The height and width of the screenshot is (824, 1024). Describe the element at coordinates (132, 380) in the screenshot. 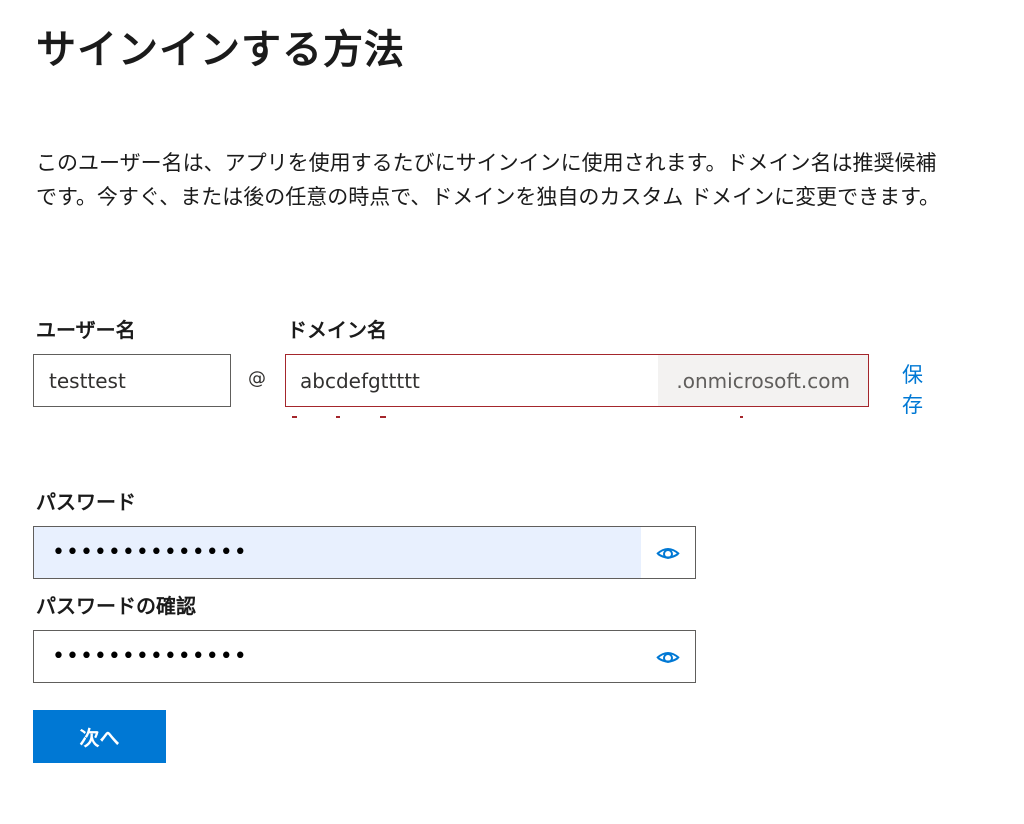

I see `username-field: testtest` at that location.